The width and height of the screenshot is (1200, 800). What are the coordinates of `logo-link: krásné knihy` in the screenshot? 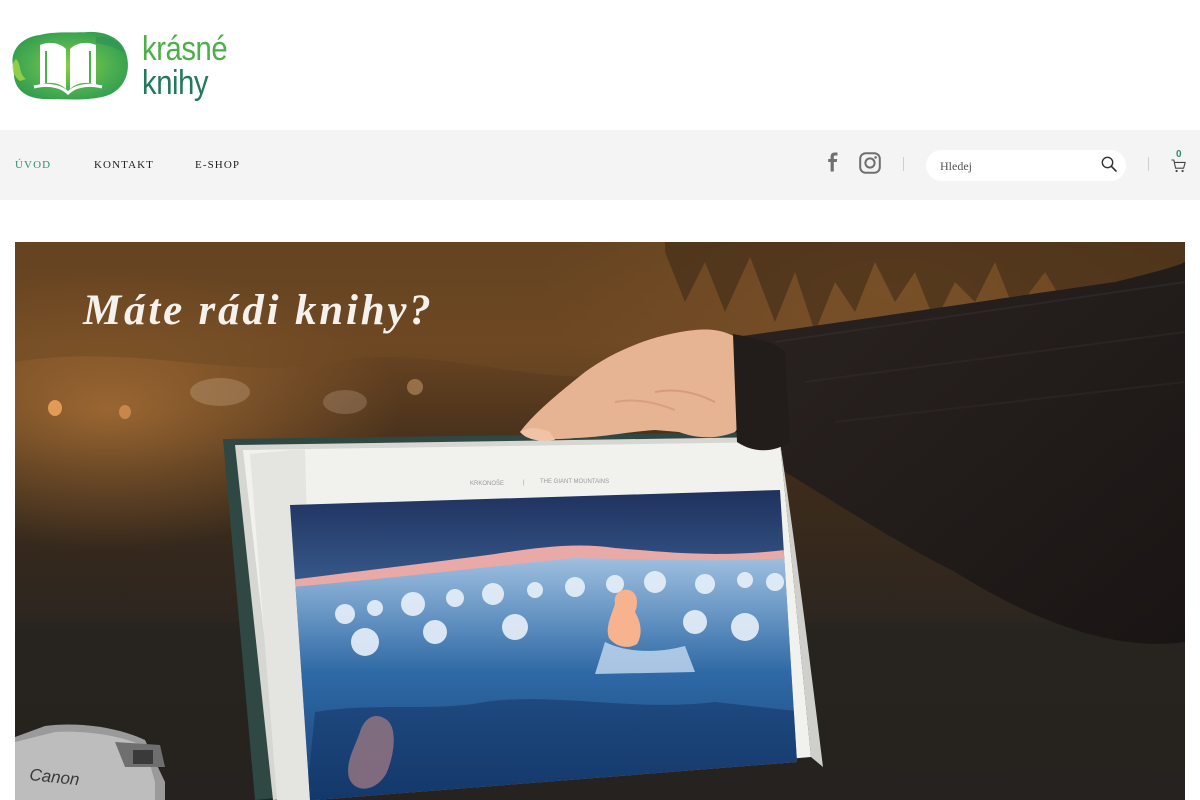 It's located at (161, 65).